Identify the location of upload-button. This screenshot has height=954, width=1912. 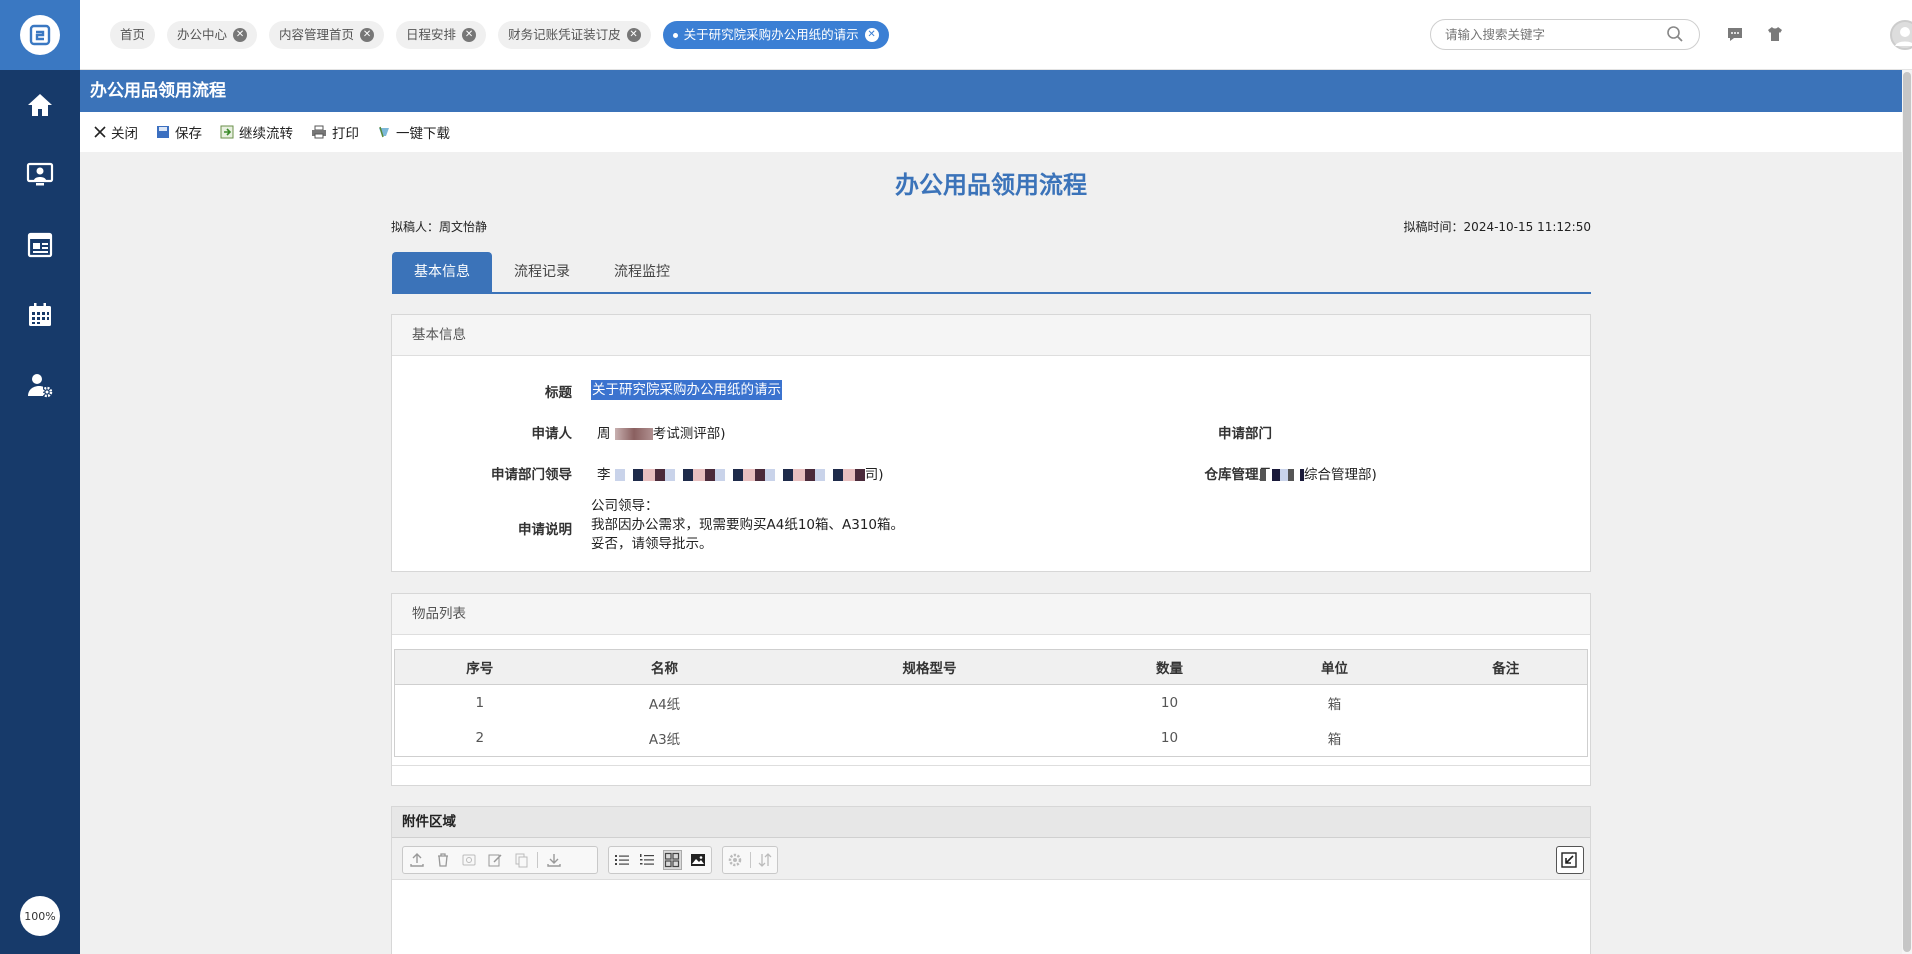
(417, 860).